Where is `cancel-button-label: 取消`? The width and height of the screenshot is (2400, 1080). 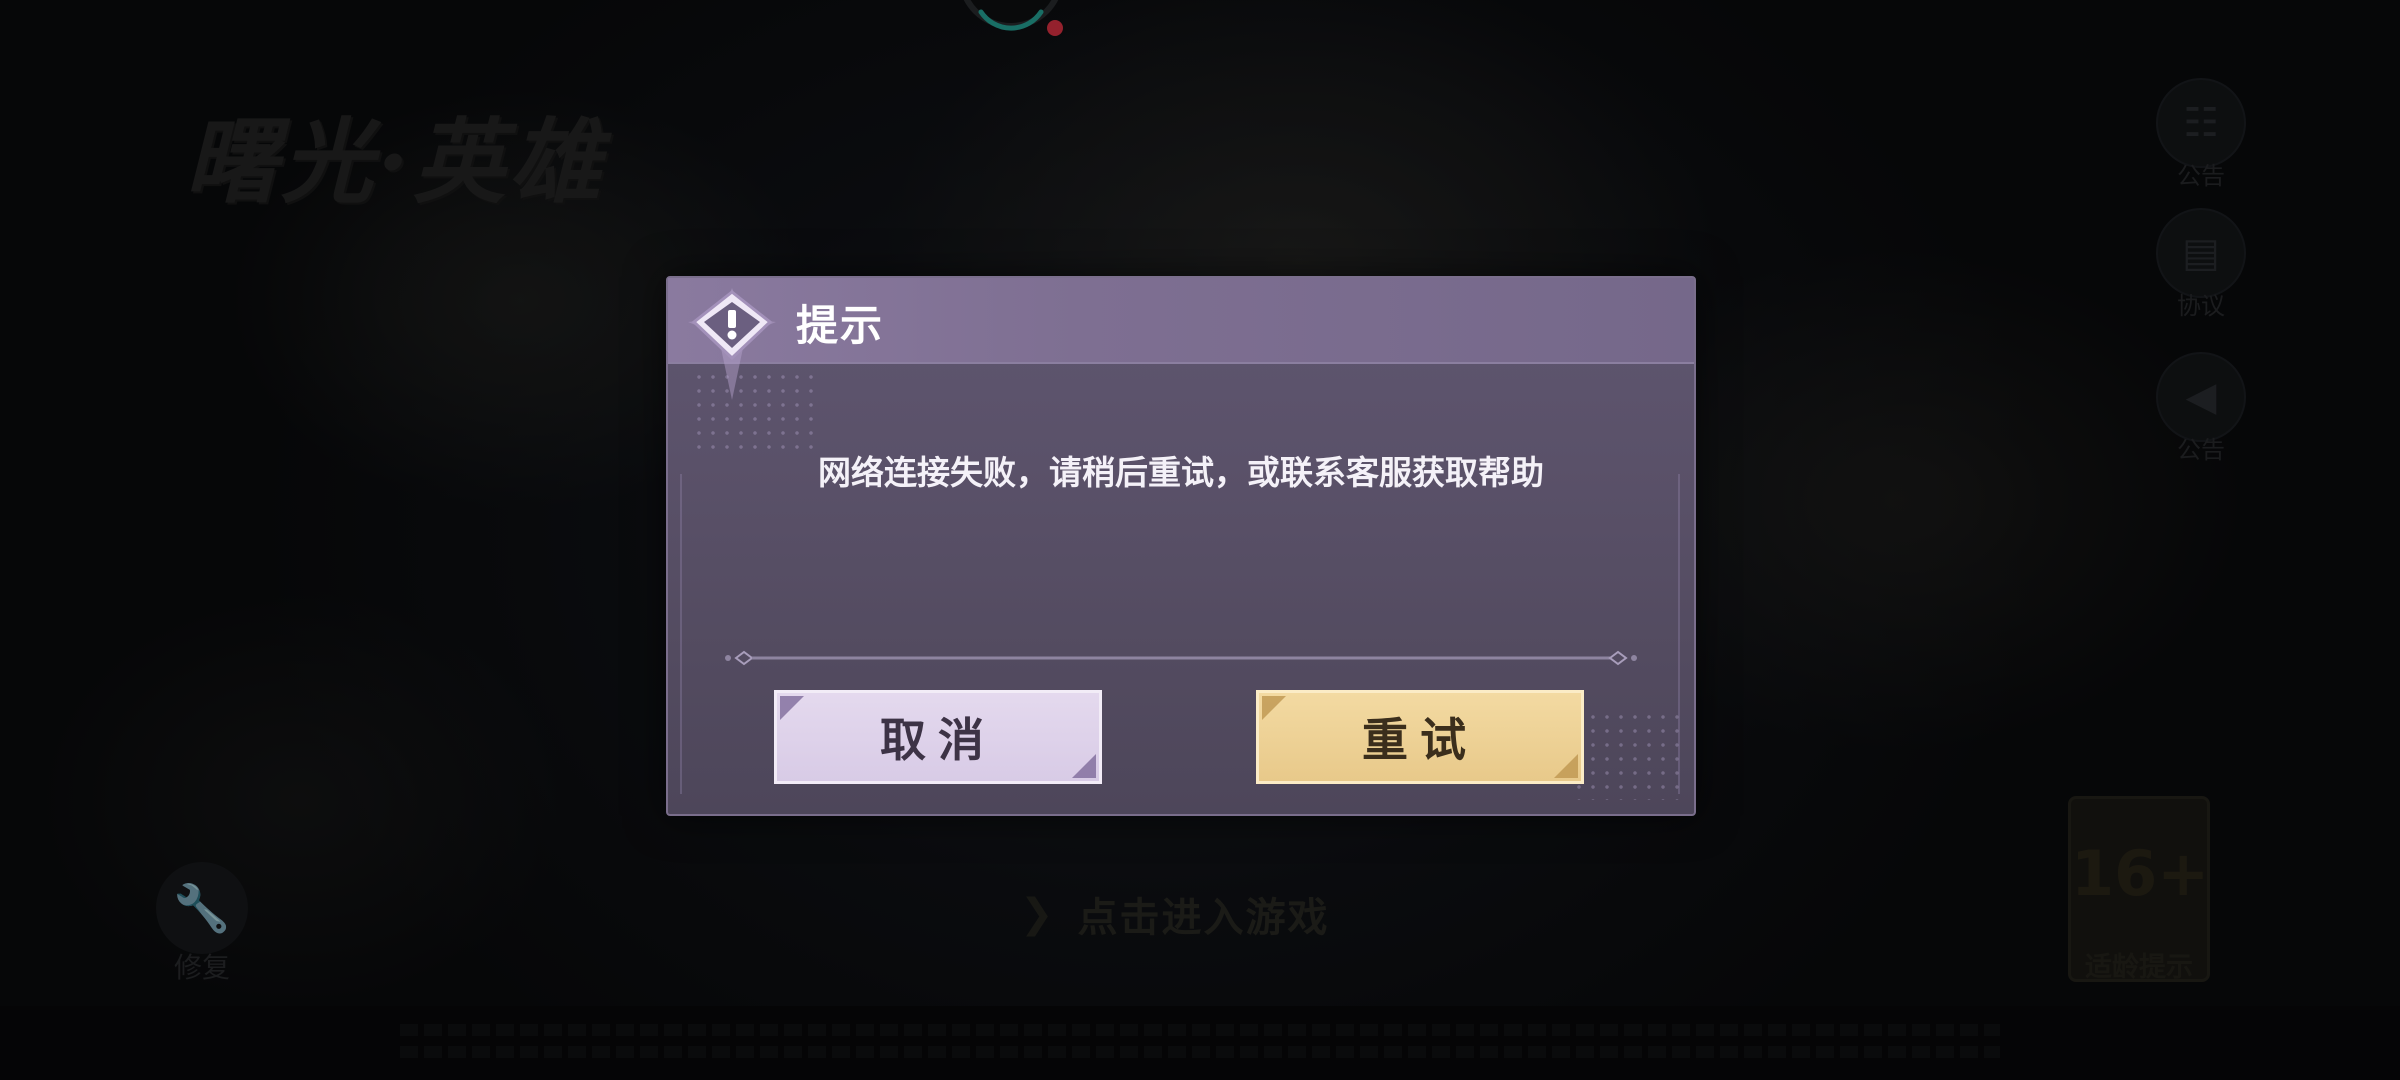 cancel-button-label: 取消 is located at coordinates (938, 740).